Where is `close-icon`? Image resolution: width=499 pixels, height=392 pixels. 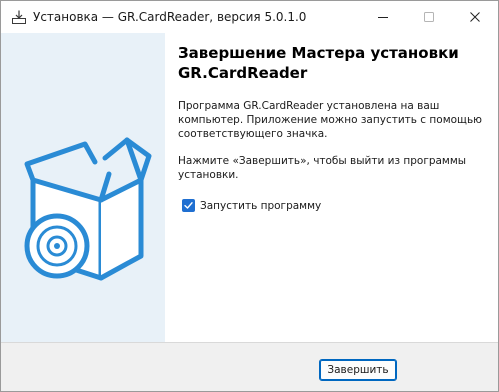 close-icon is located at coordinates (475, 17).